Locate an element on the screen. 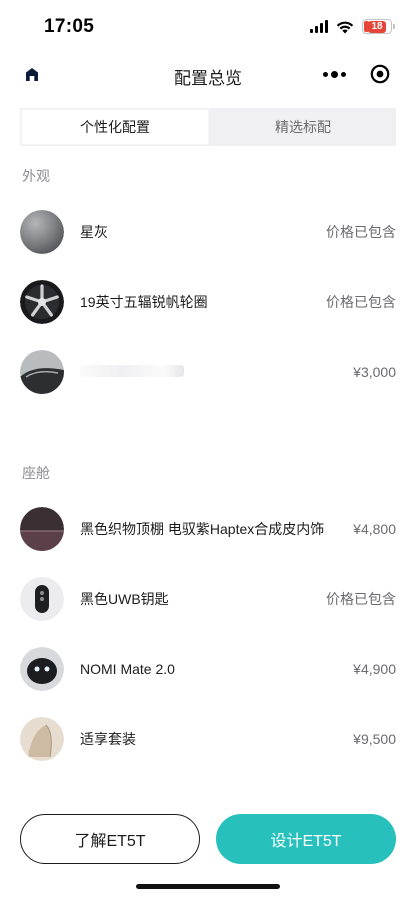 The width and height of the screenshot is (416, 900). list-item: 星灰 价格已包含 is located at coordinates (208, 232).